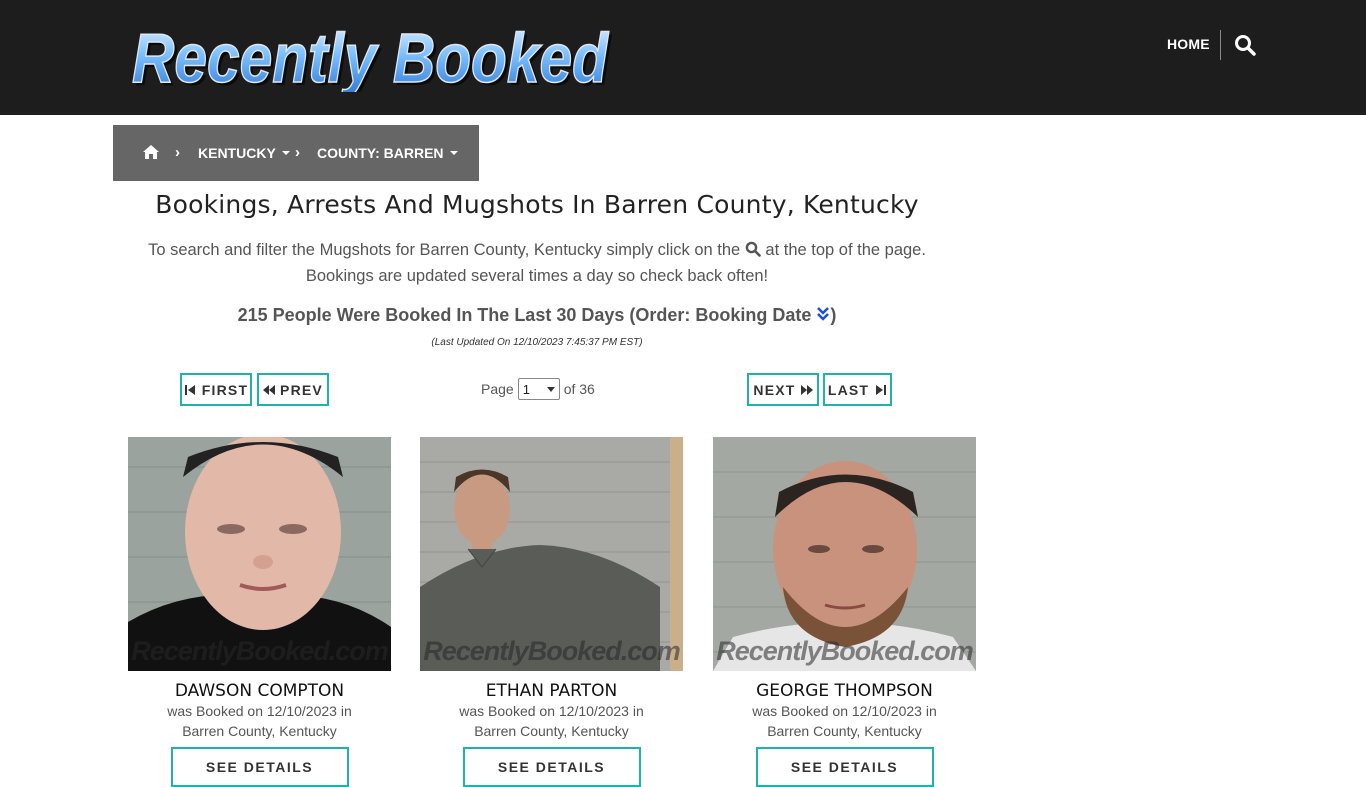  What do you see at coordinates (269, 389) in the screenshot?
I see `rewind-icon` at bounding box center [269, 389].